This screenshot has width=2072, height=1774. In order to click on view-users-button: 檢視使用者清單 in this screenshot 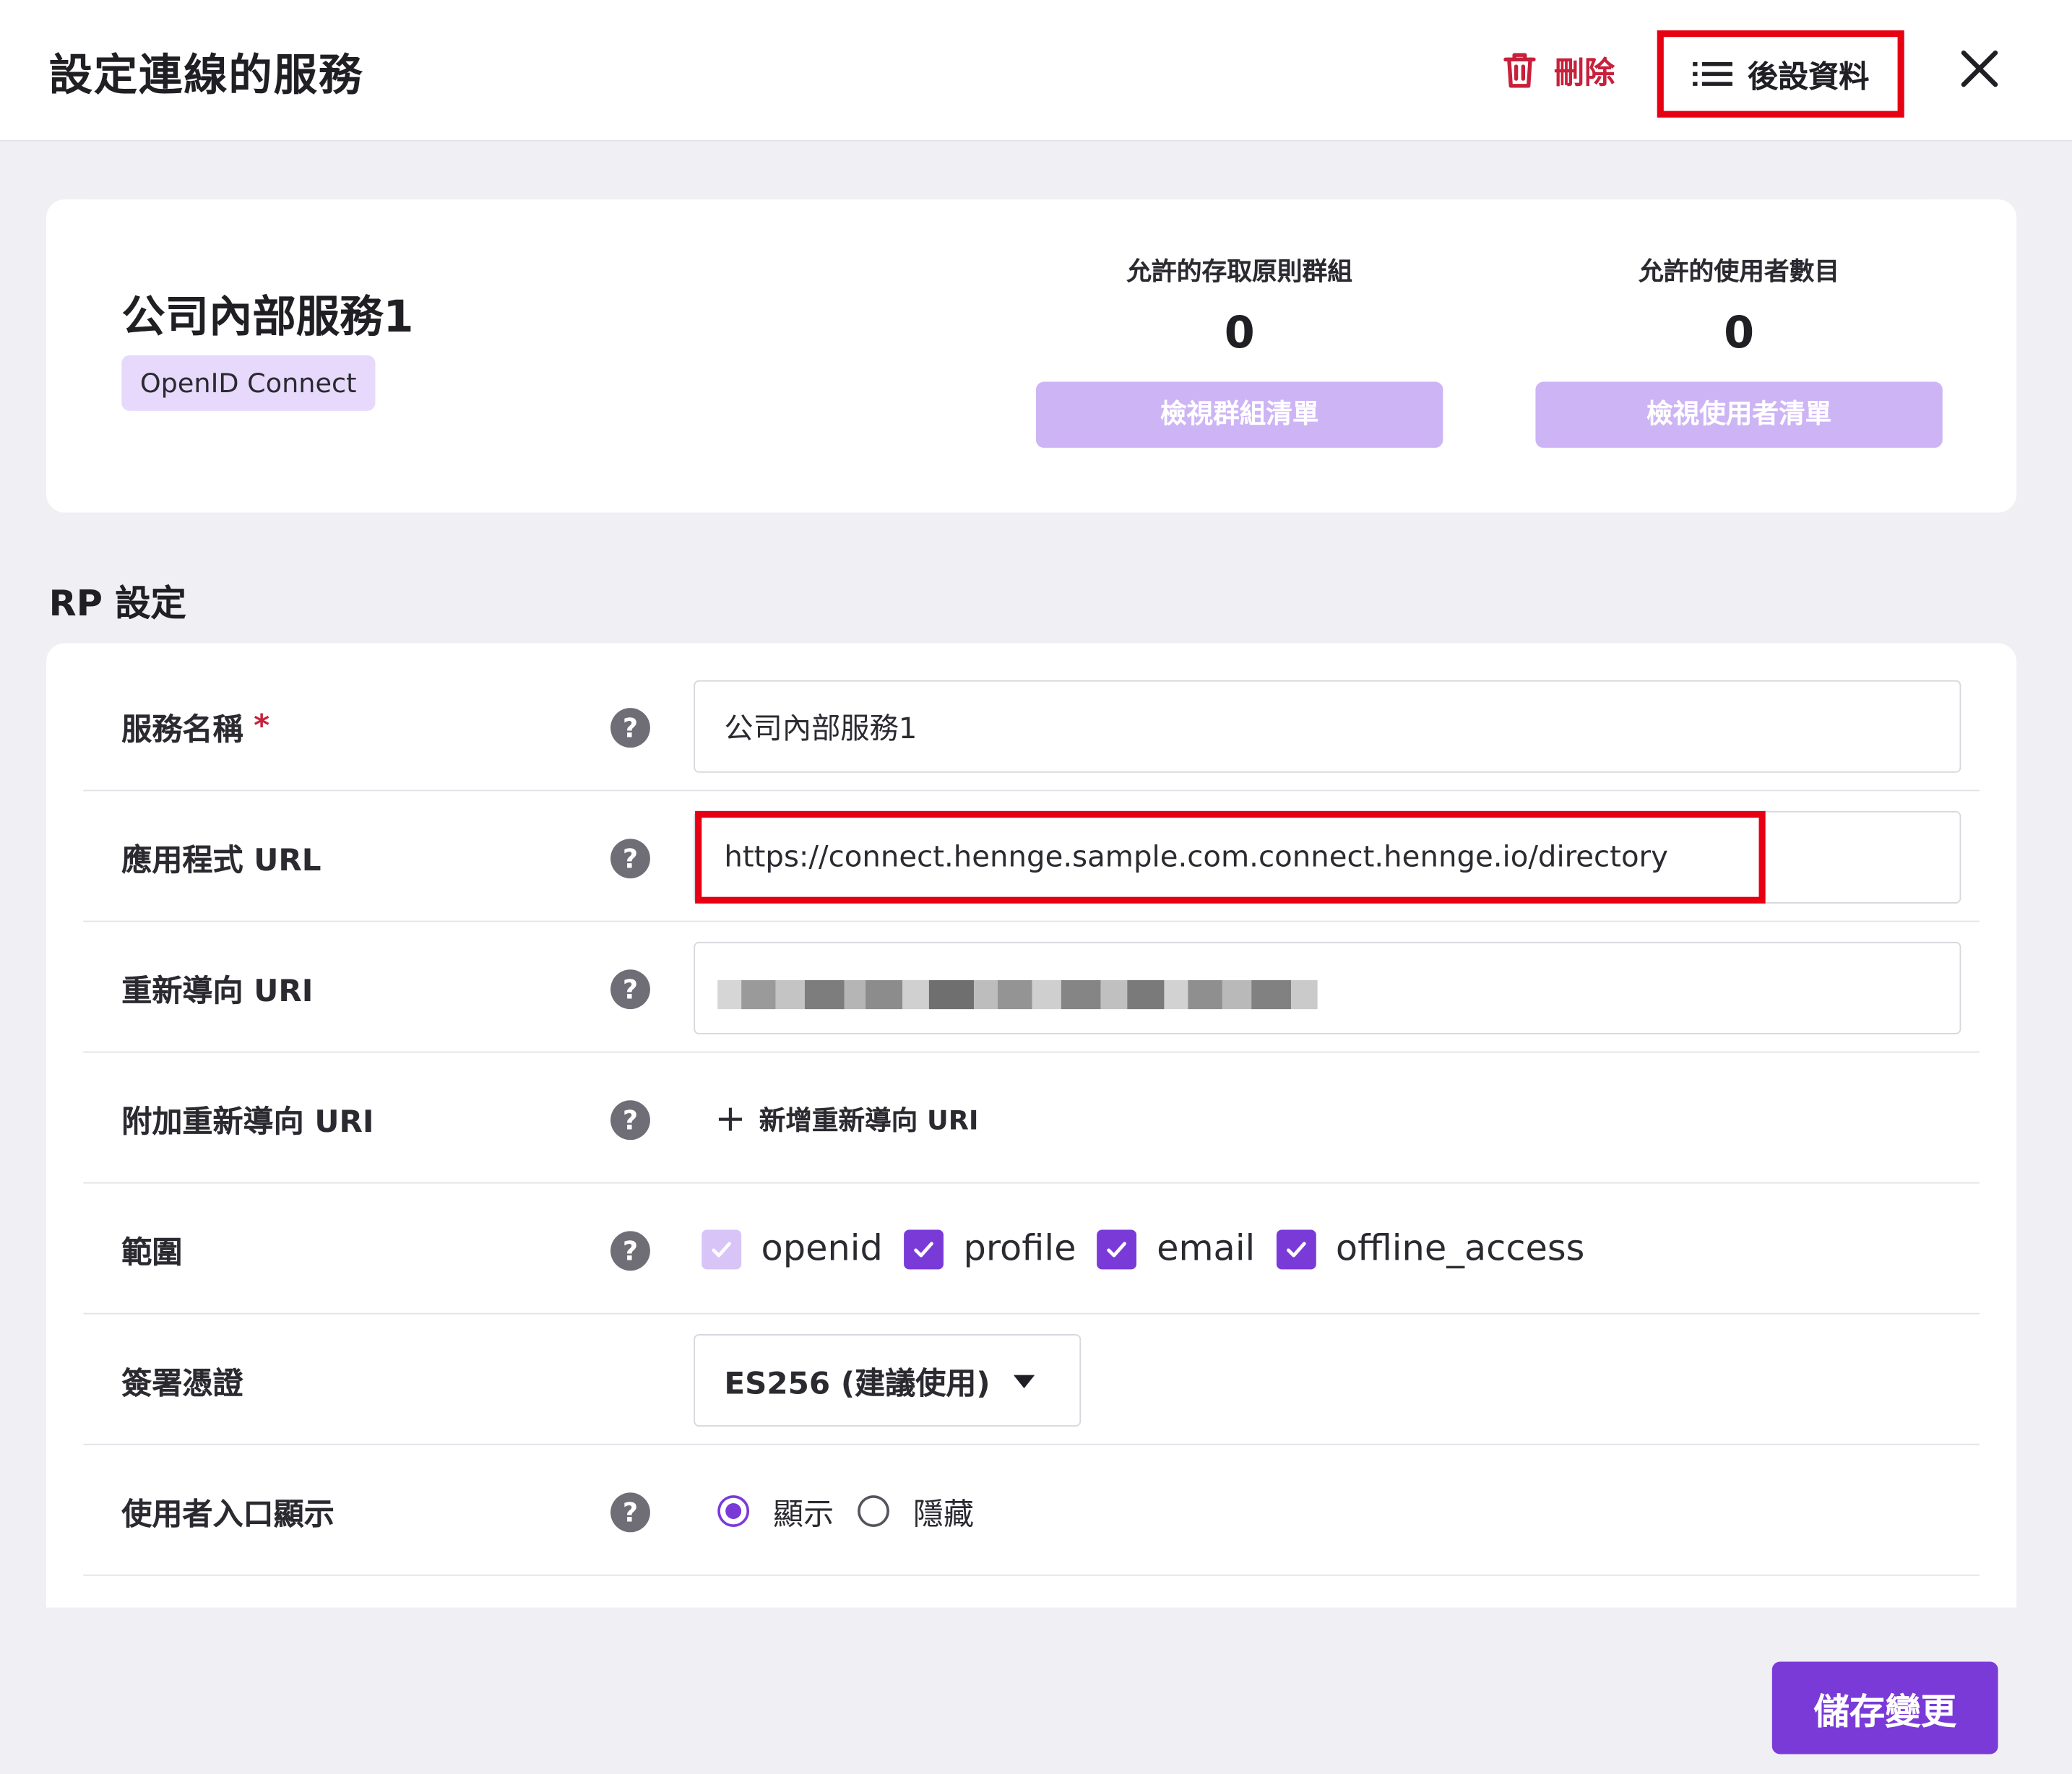, I will do `click(1739, 414)`.